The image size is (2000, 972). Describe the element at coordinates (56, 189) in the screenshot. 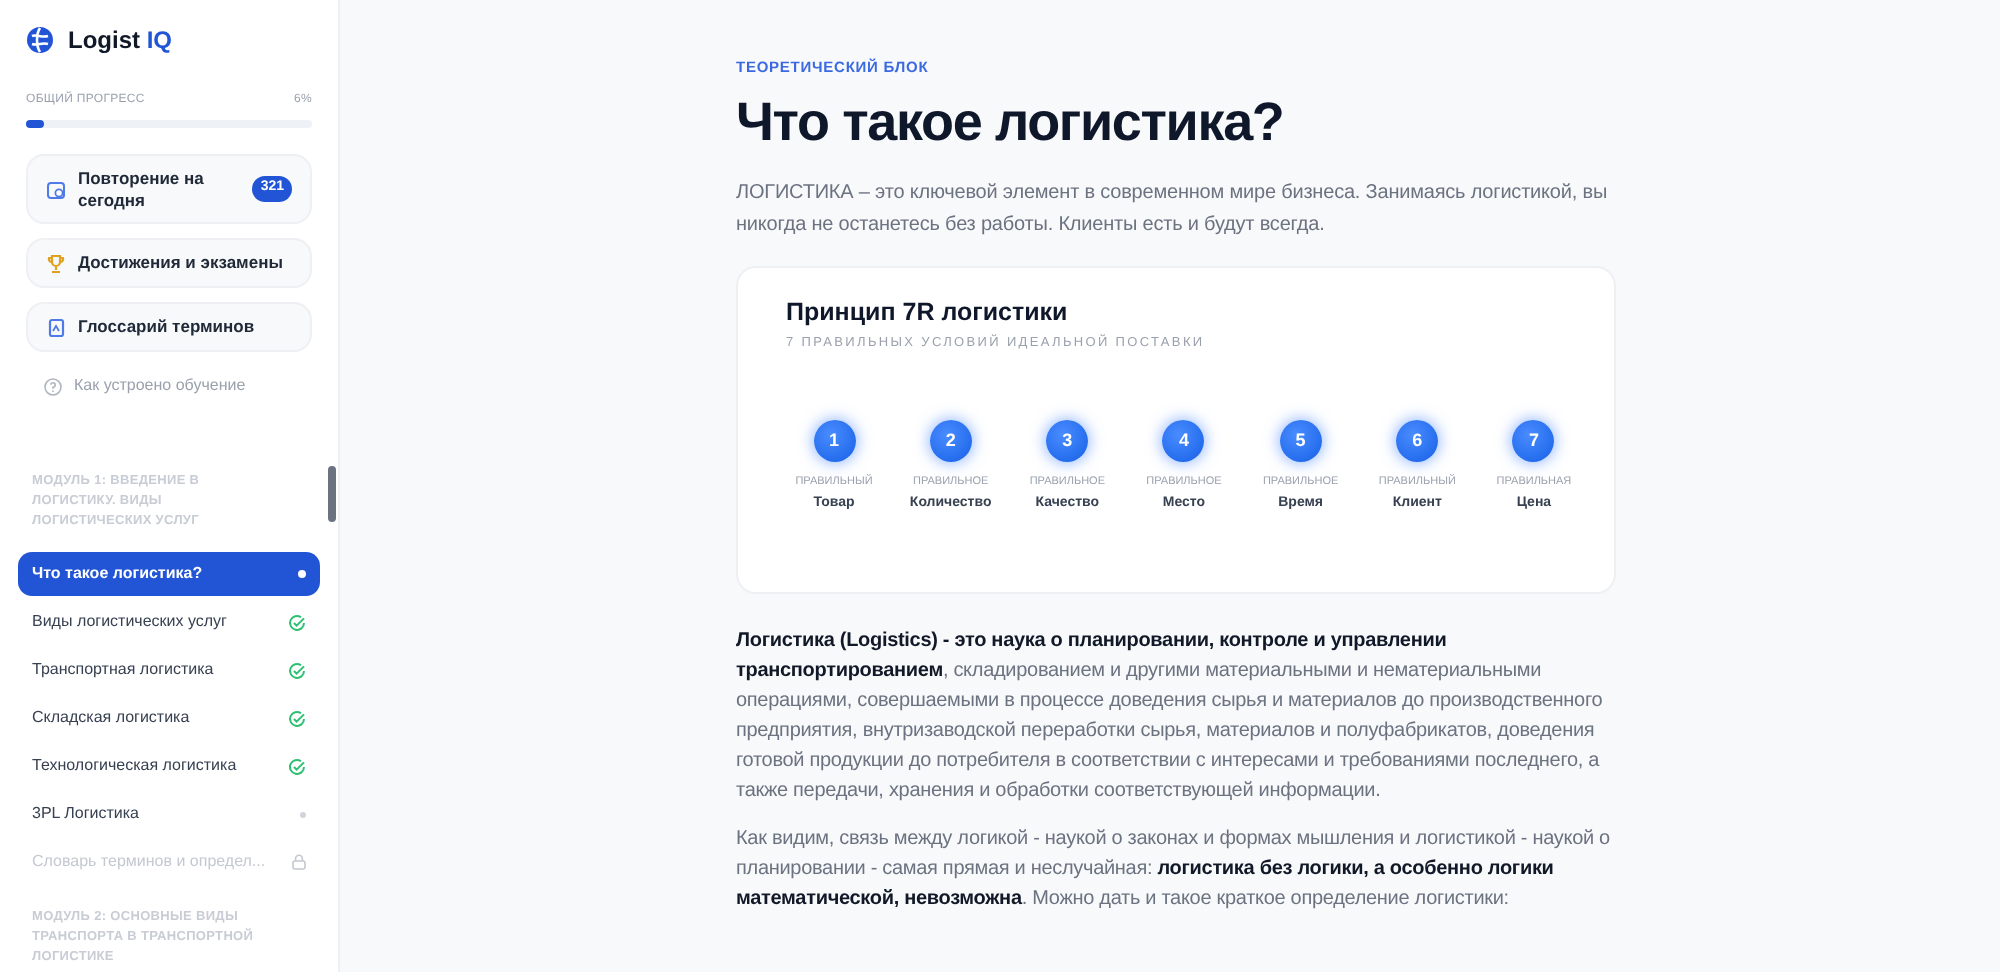

I see `calendar-clock-icon` at that location.